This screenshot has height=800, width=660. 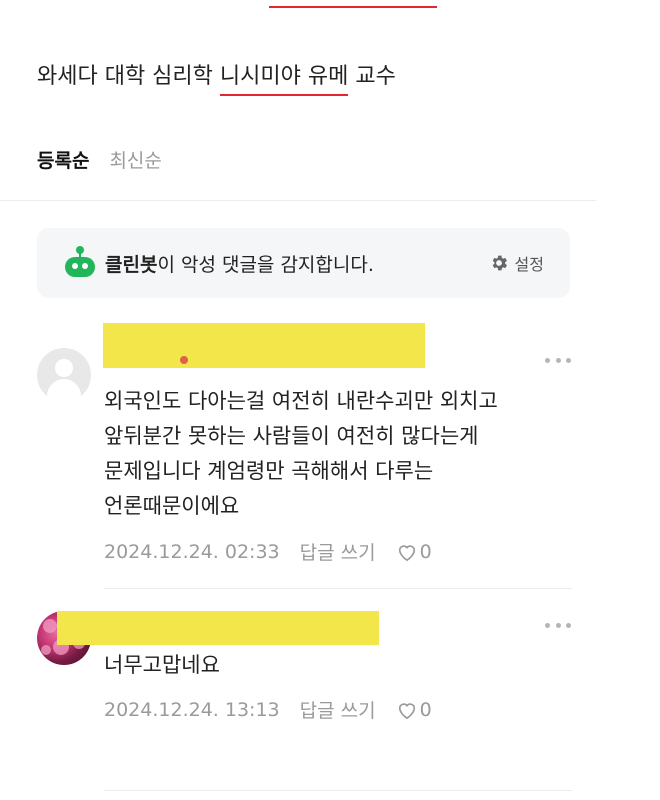 What do you see at coordinates (499, 263) in the screenshot?
I see `gear-icon` at bounding box center [499, 263].